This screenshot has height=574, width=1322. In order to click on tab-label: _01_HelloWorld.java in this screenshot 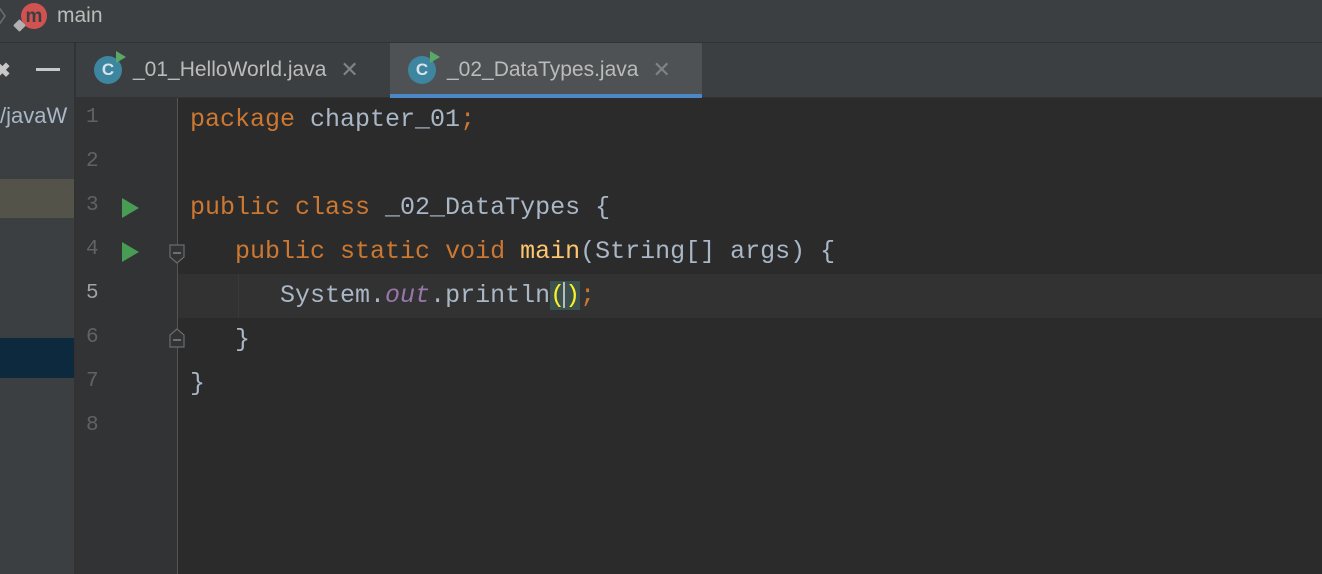, I will do `click(230, 69)`.